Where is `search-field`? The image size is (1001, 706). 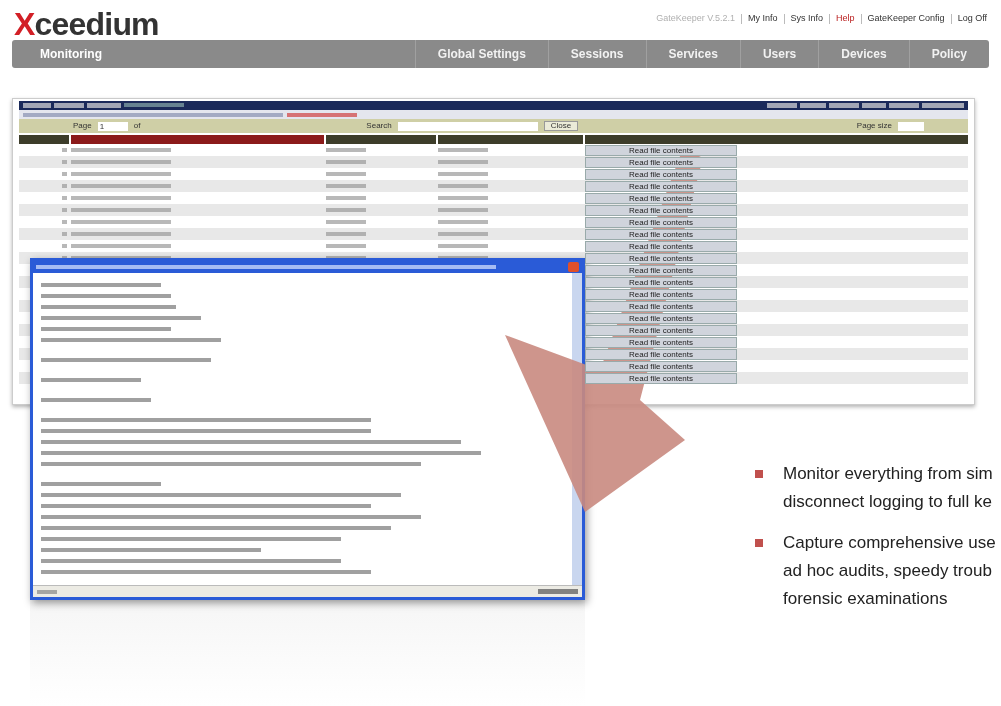 search-field is located at coordinates (467, 126).